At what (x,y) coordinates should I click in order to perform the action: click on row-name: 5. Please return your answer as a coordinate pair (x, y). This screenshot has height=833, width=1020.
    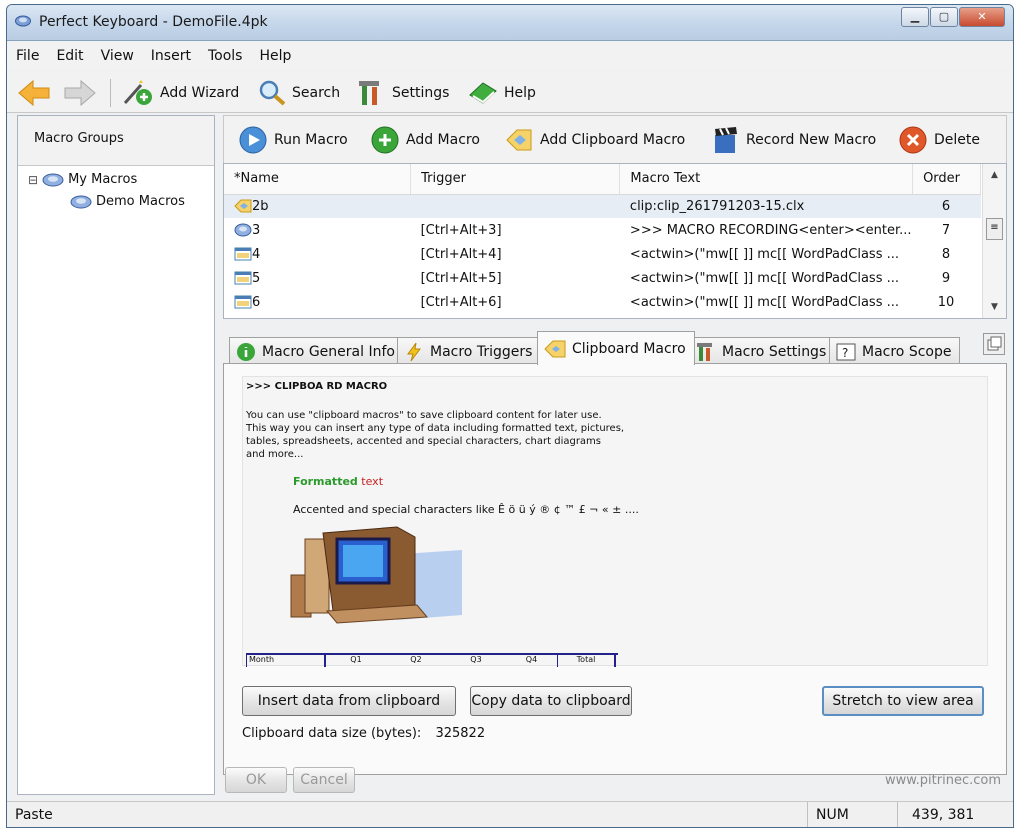
    Looking at the image, I should click on (256, 278).